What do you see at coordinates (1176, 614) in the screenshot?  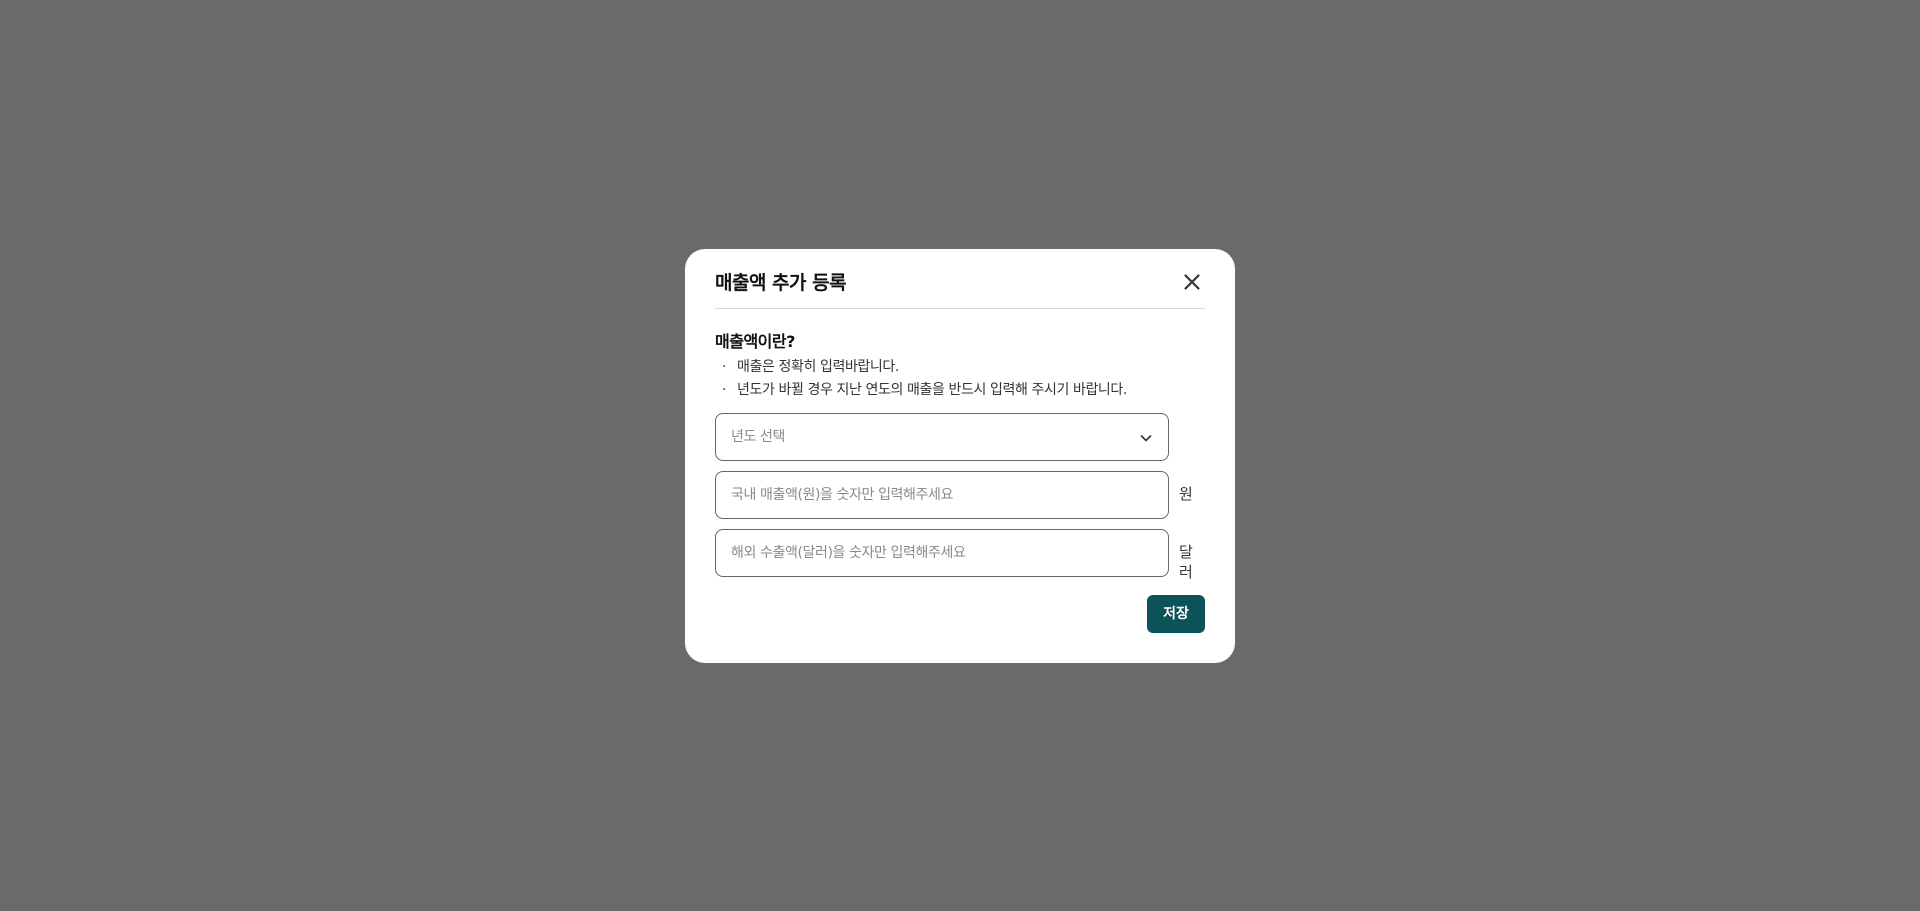 I see `save-button: 저장` at bounding box center [1176, 614].